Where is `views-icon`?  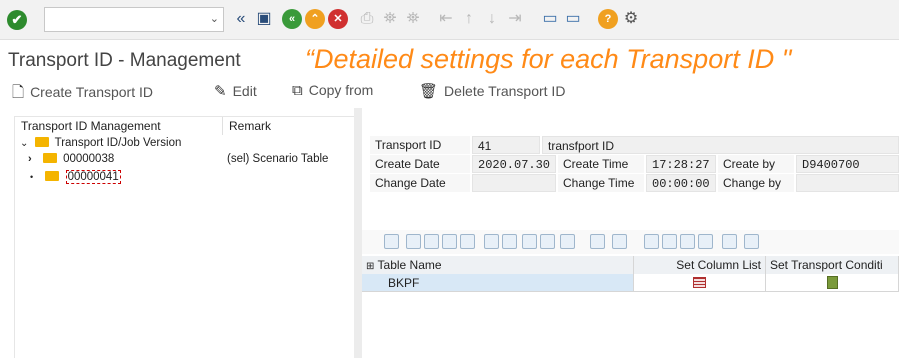 views-icon is located at coordinates (669, 241).